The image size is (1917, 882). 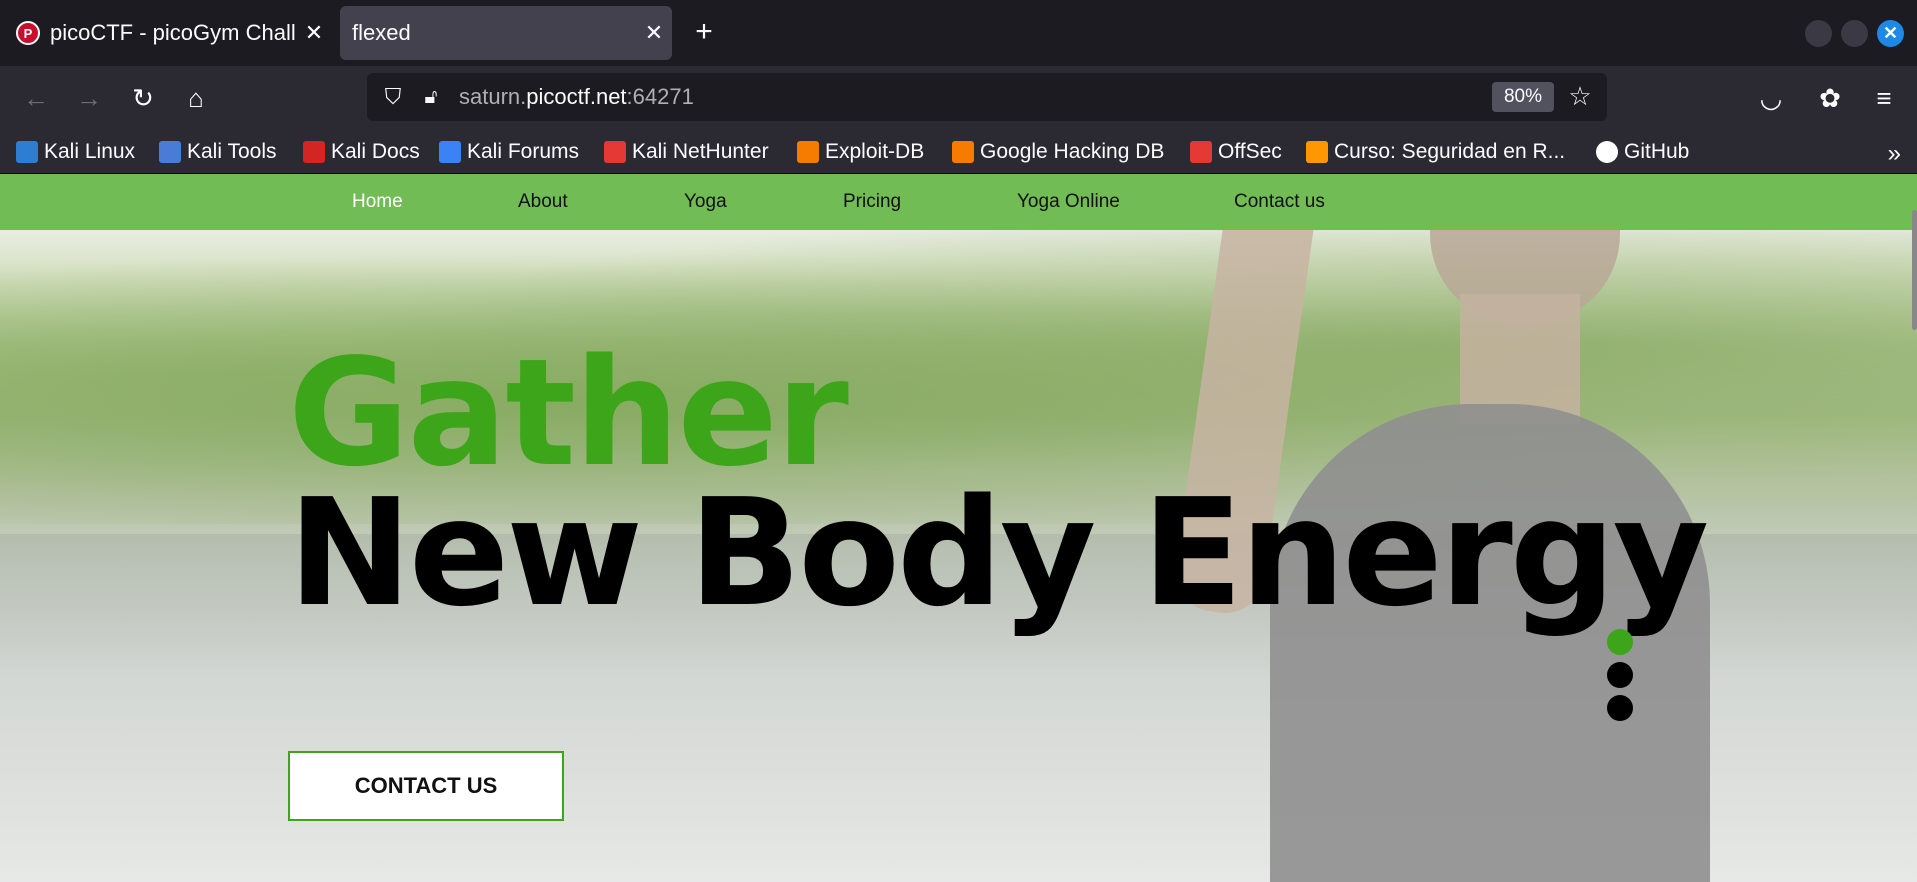 What do you see at coordinates (543, 202) in the screenshot?
I see `nav-about: About` at bounding box center [543, 202].